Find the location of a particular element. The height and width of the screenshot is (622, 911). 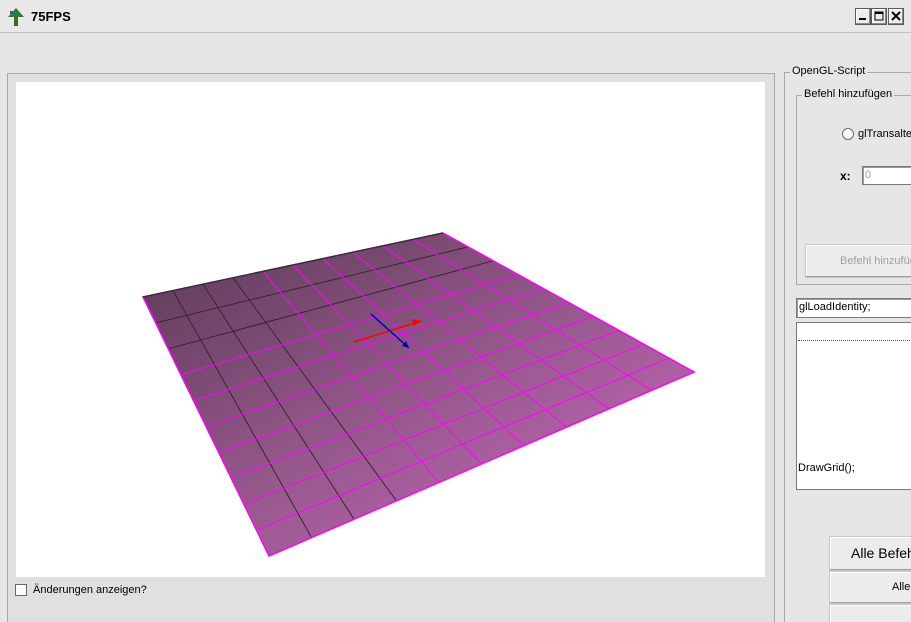

show-changes-row: Änderungen anzeigen? is located at coordinates (81, 590).